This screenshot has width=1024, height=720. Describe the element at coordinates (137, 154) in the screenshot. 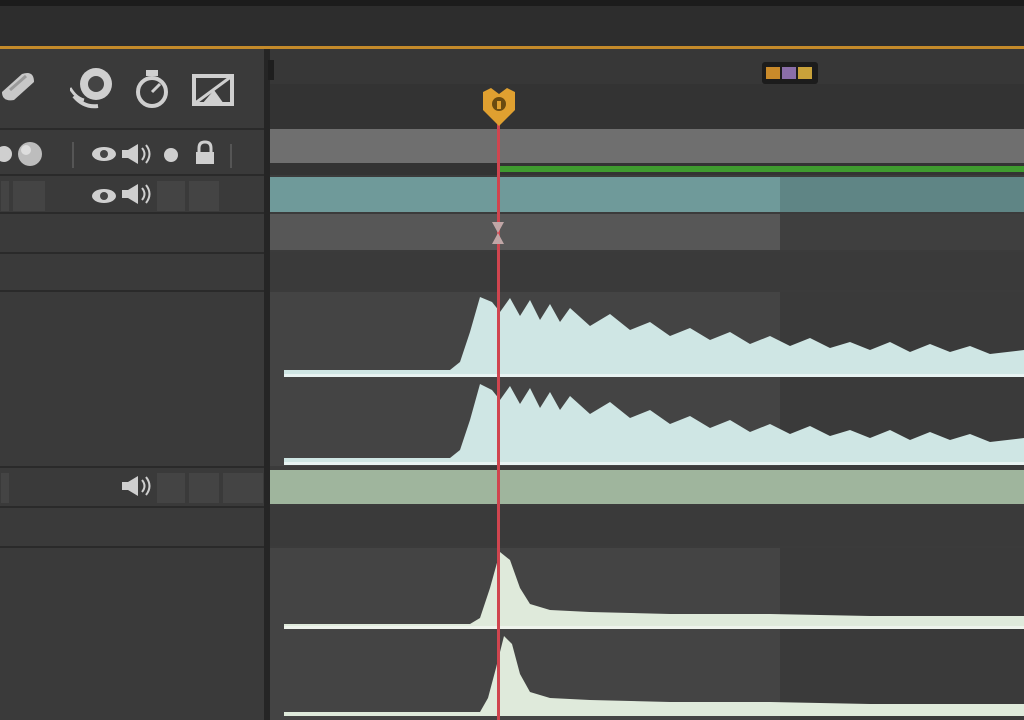

I see `audio-speaker-icon` at that location.